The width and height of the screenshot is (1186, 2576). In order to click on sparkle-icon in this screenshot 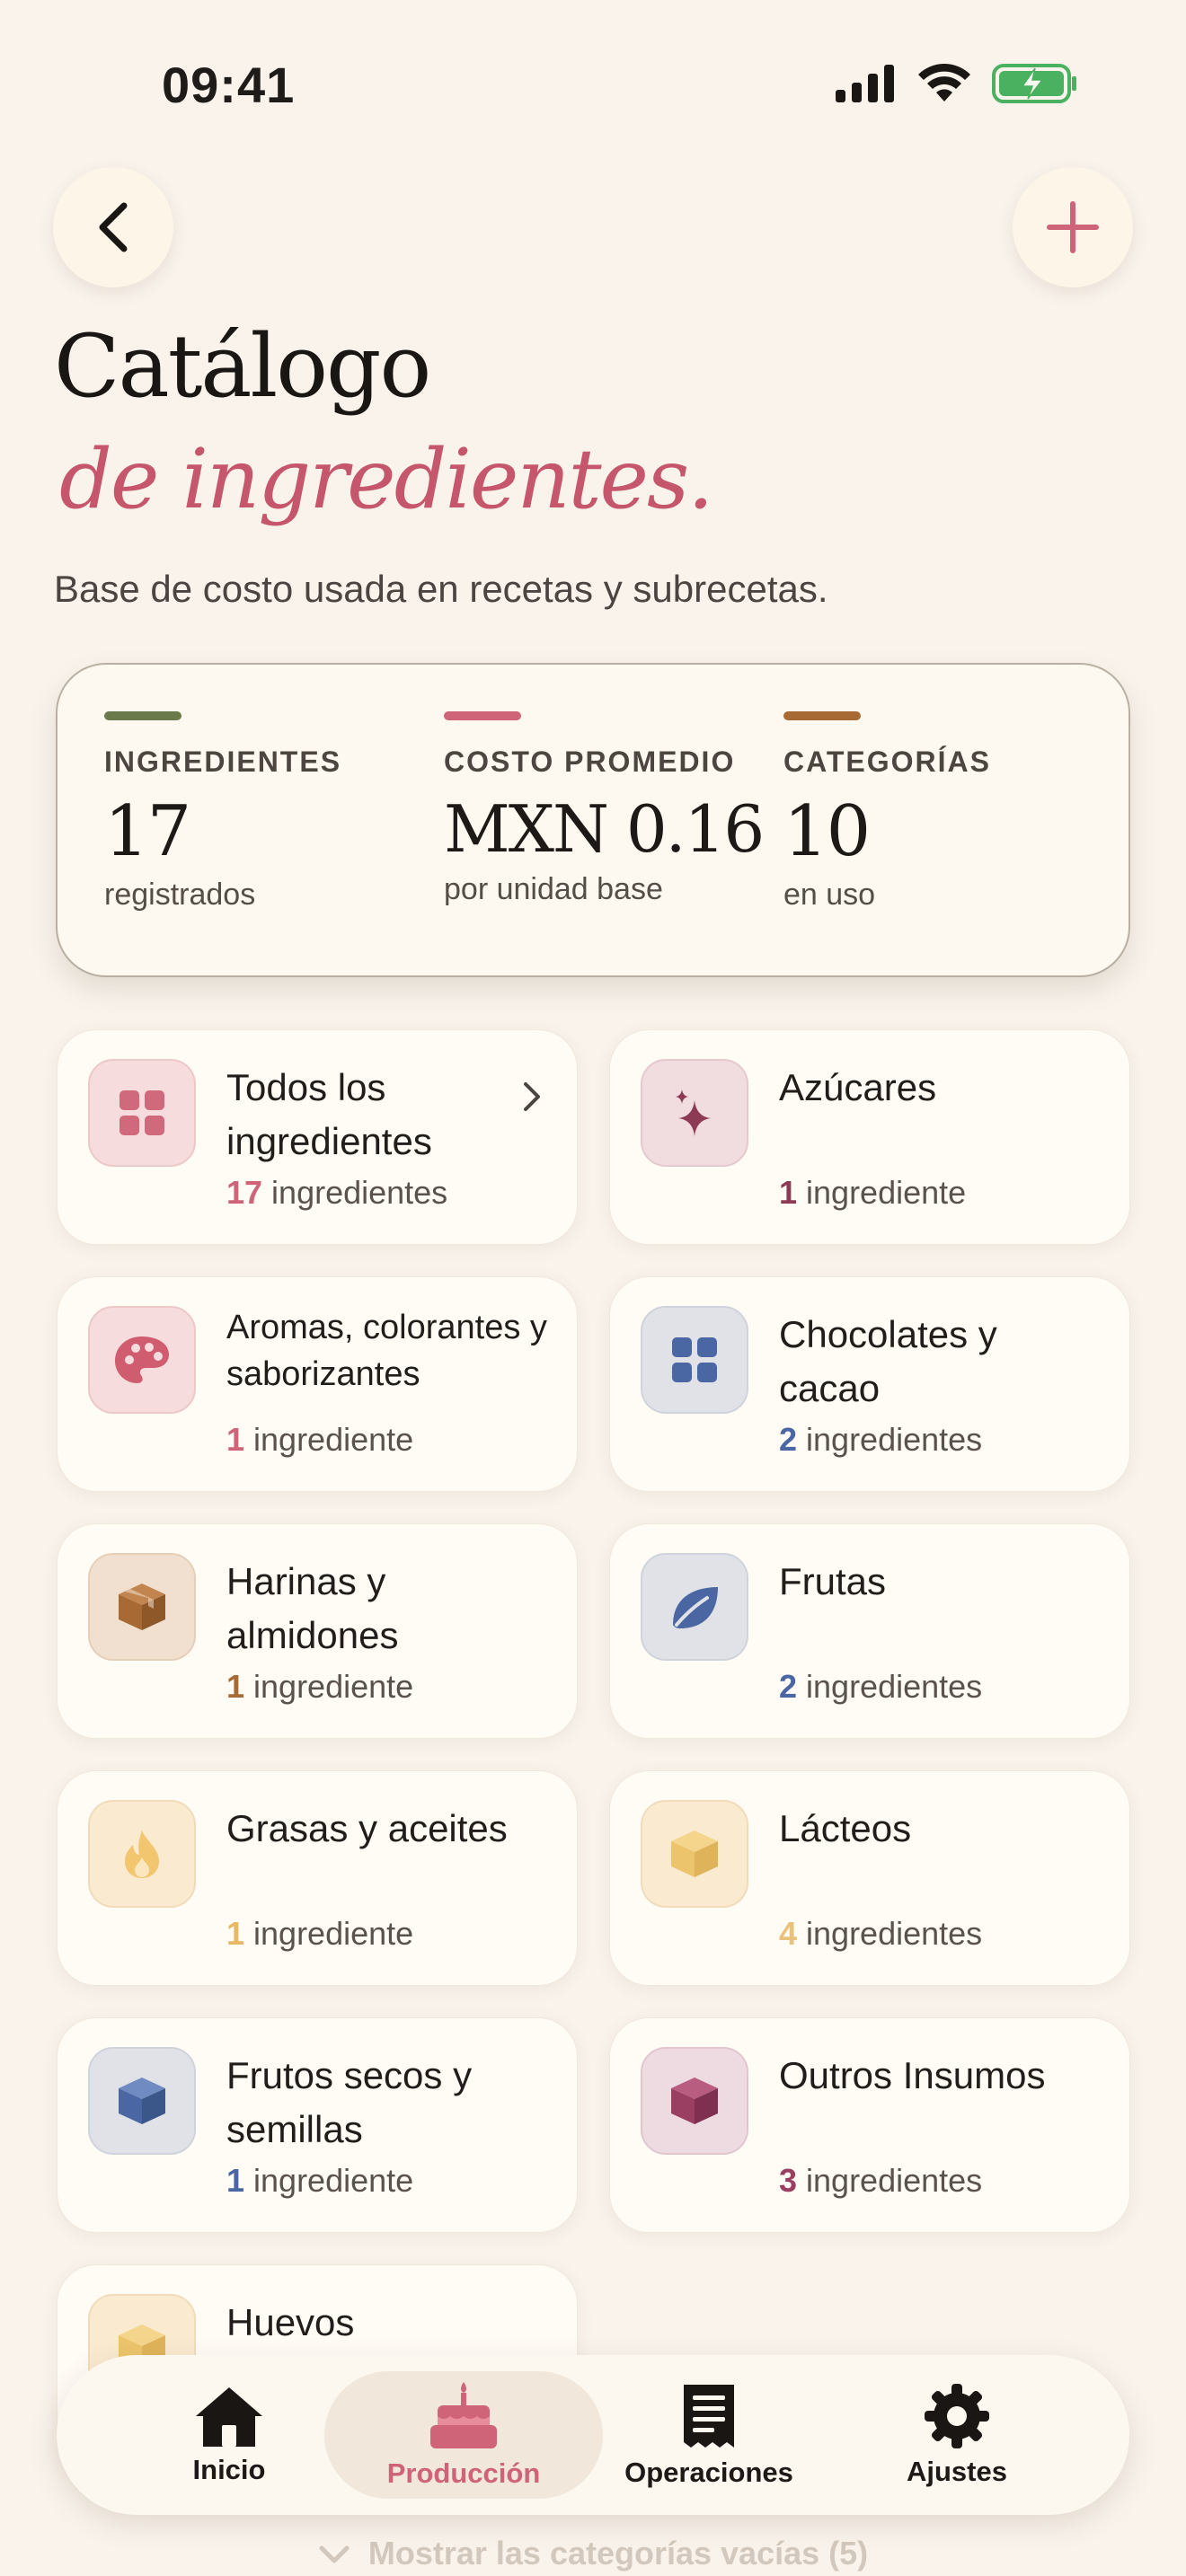, I will do `click(693, 1113)`.